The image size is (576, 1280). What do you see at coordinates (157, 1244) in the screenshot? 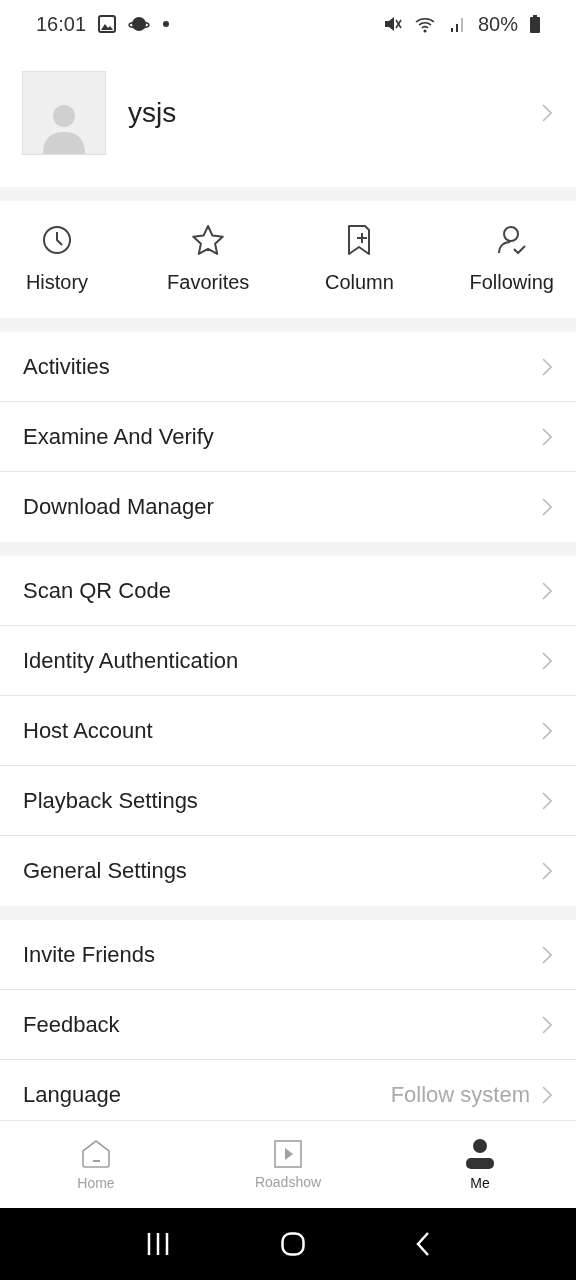
I see `recents-icon` at bounding box center [157, 1244].